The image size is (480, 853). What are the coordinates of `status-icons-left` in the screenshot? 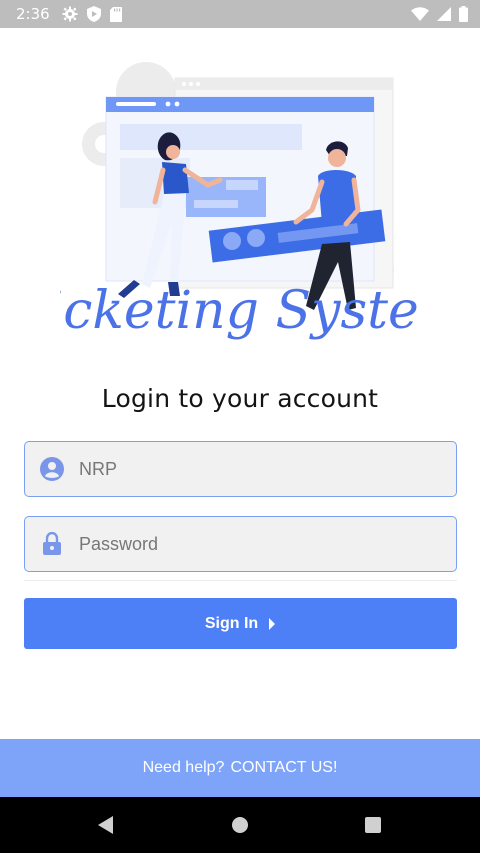 It's located at (92, 14).